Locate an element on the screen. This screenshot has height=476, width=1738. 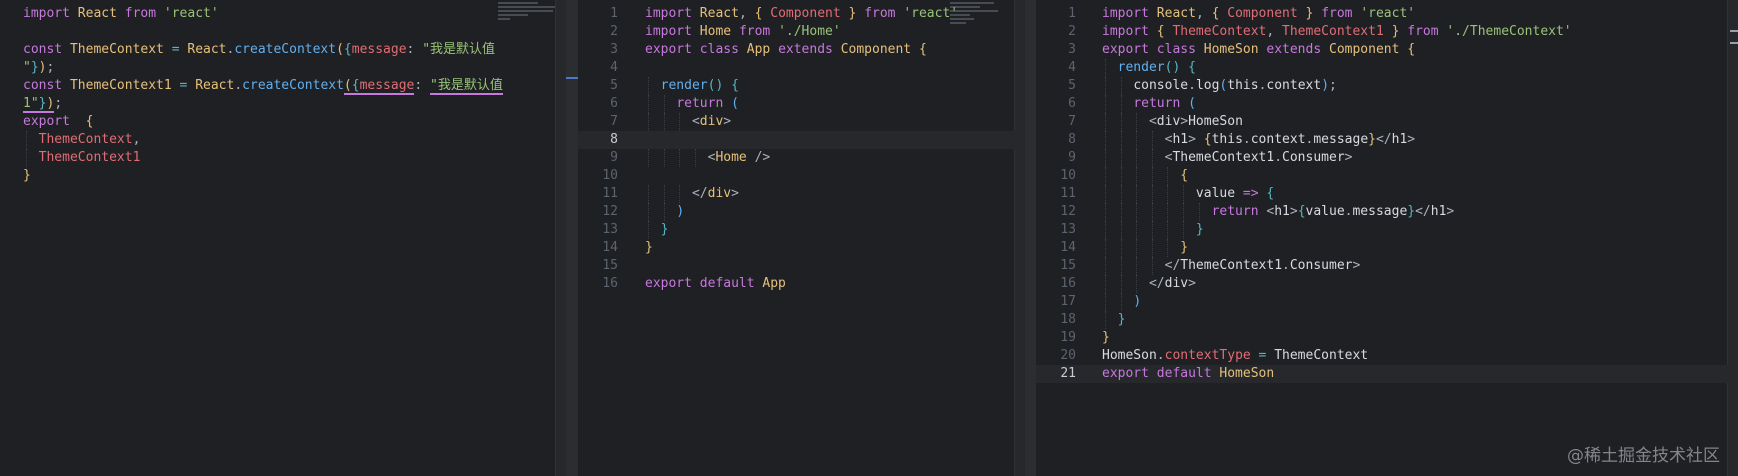
code-line: } is located at coordinates (283, 176).